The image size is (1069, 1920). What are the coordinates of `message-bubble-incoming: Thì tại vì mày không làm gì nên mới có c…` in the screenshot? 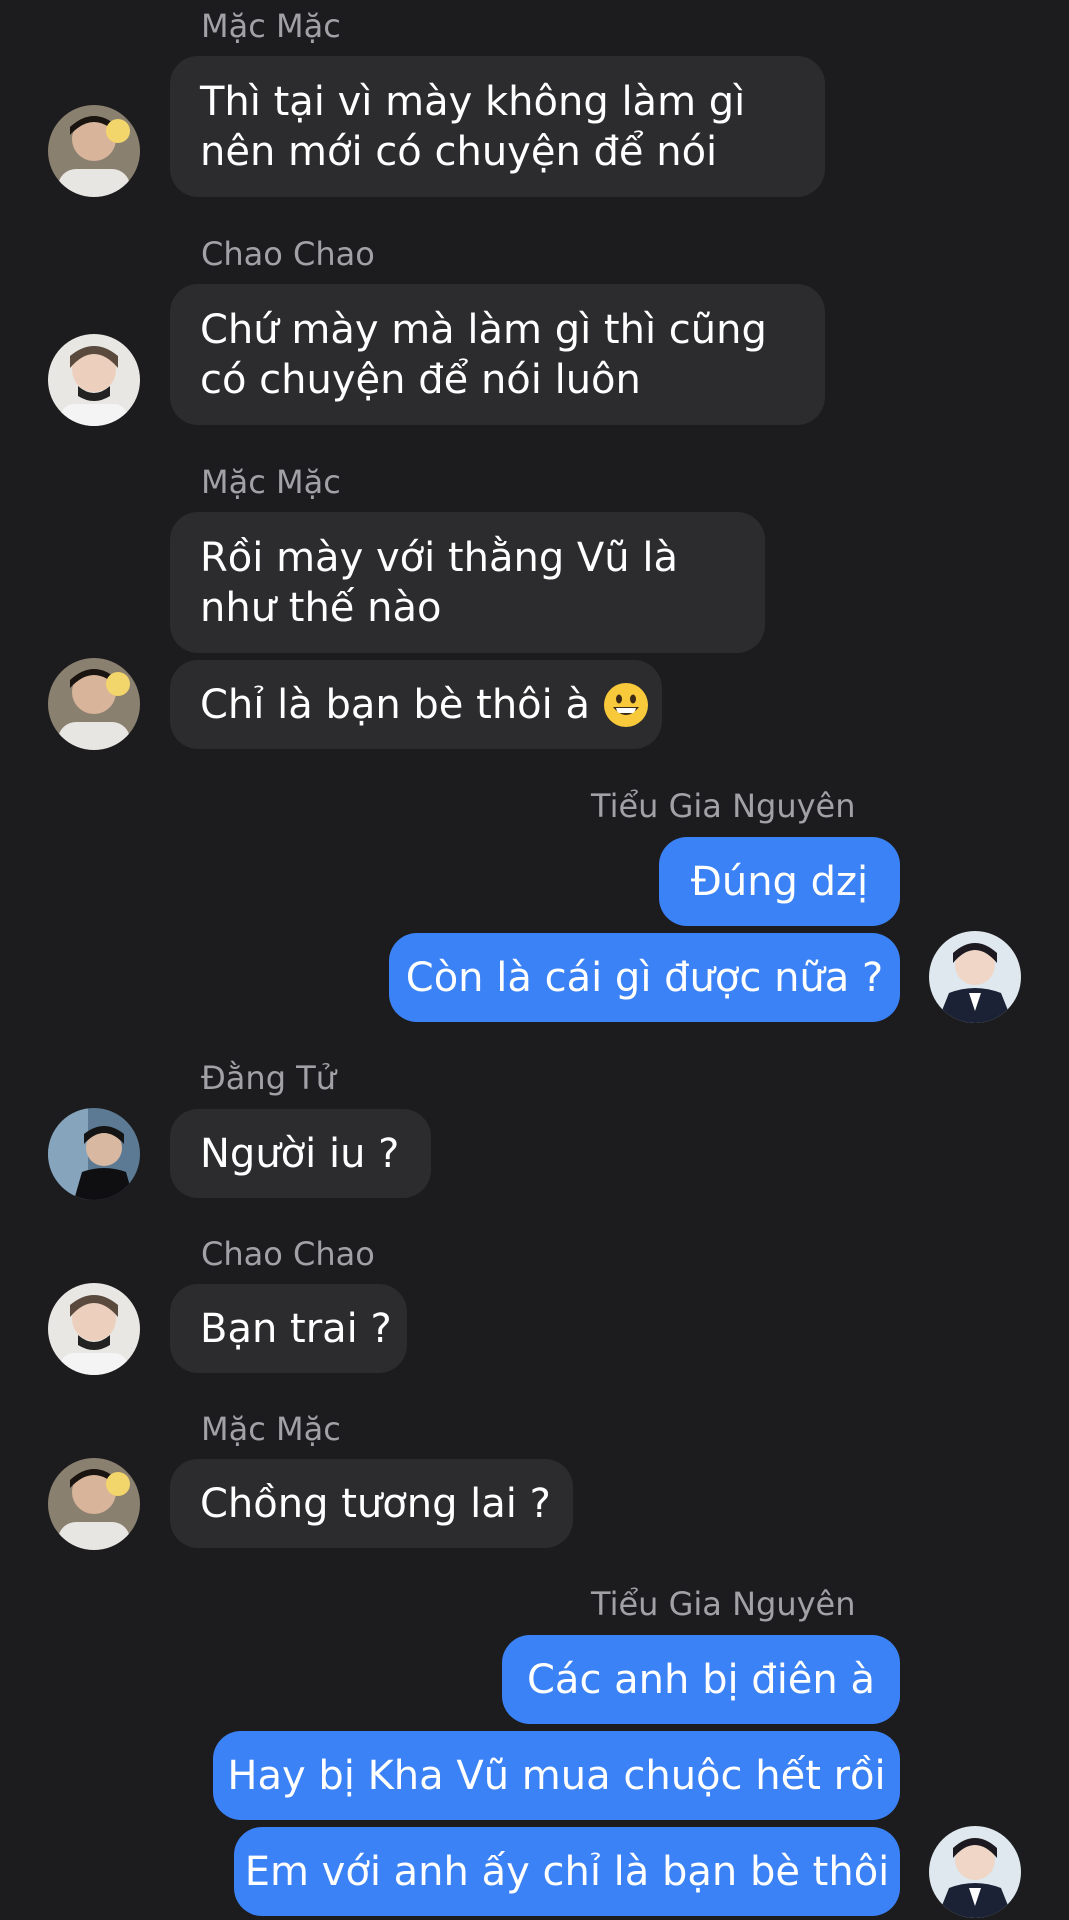 It's located at (497, 126).